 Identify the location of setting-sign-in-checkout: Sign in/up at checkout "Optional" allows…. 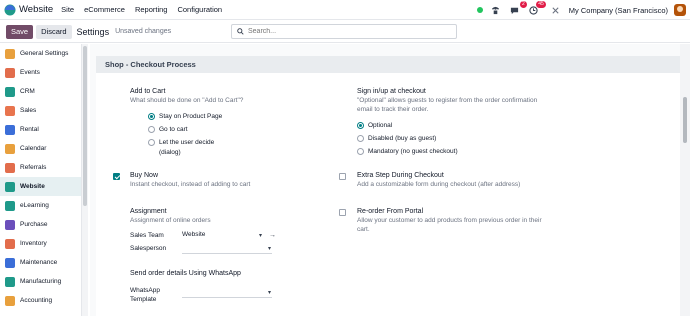
(472, 121).